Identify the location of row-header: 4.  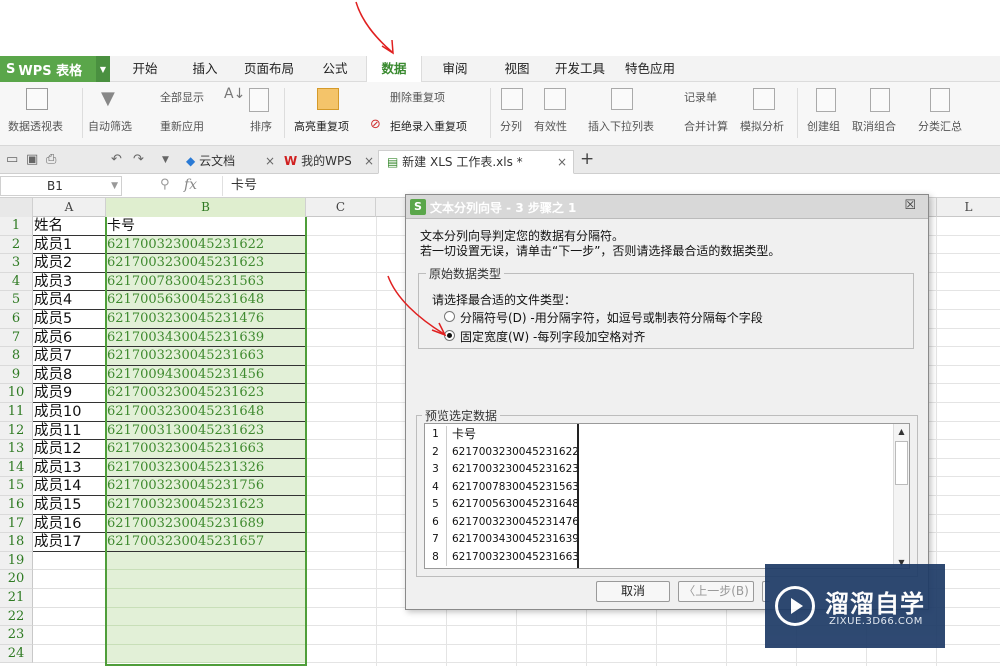
(16, 282).